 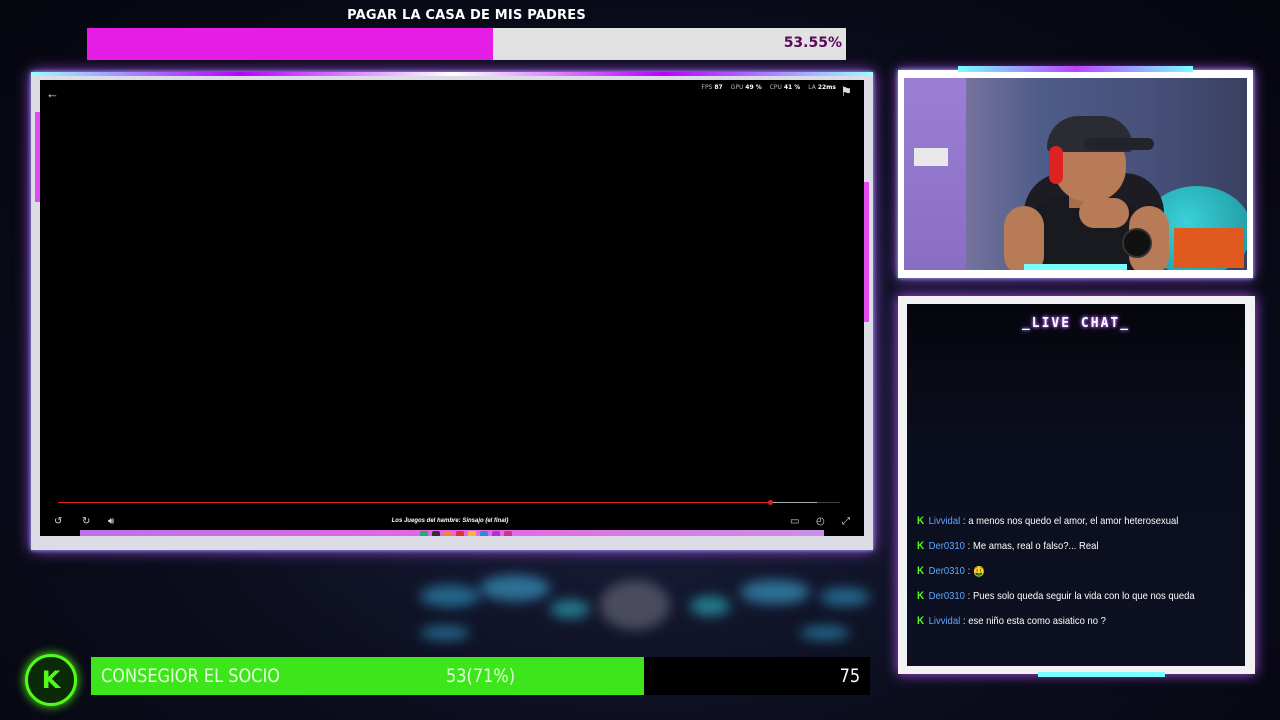 I want to click on chat-message-text: 🤑, so click(x=978, y=572).